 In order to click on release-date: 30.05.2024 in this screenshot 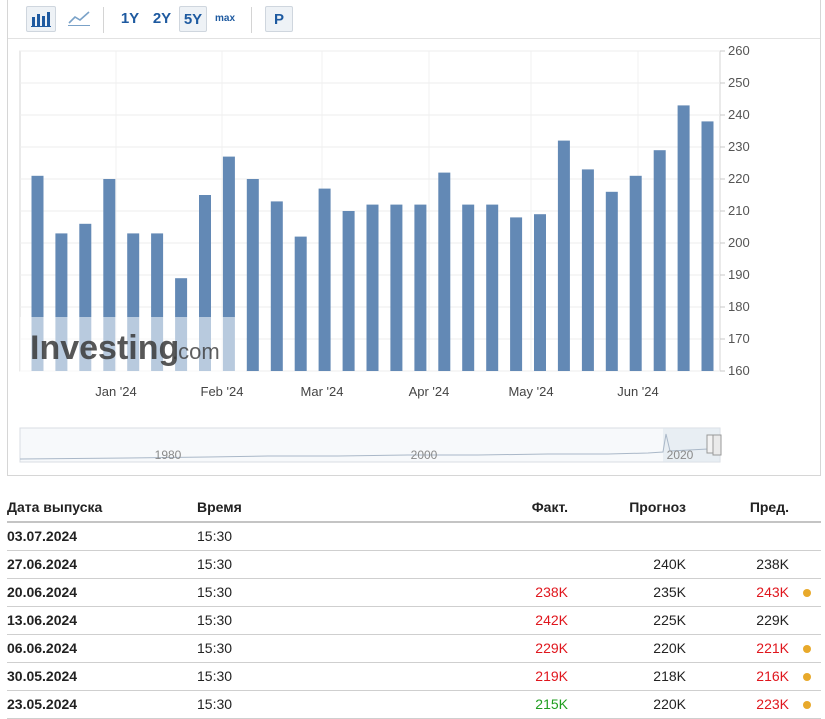, I will do `click(42, 676)`.